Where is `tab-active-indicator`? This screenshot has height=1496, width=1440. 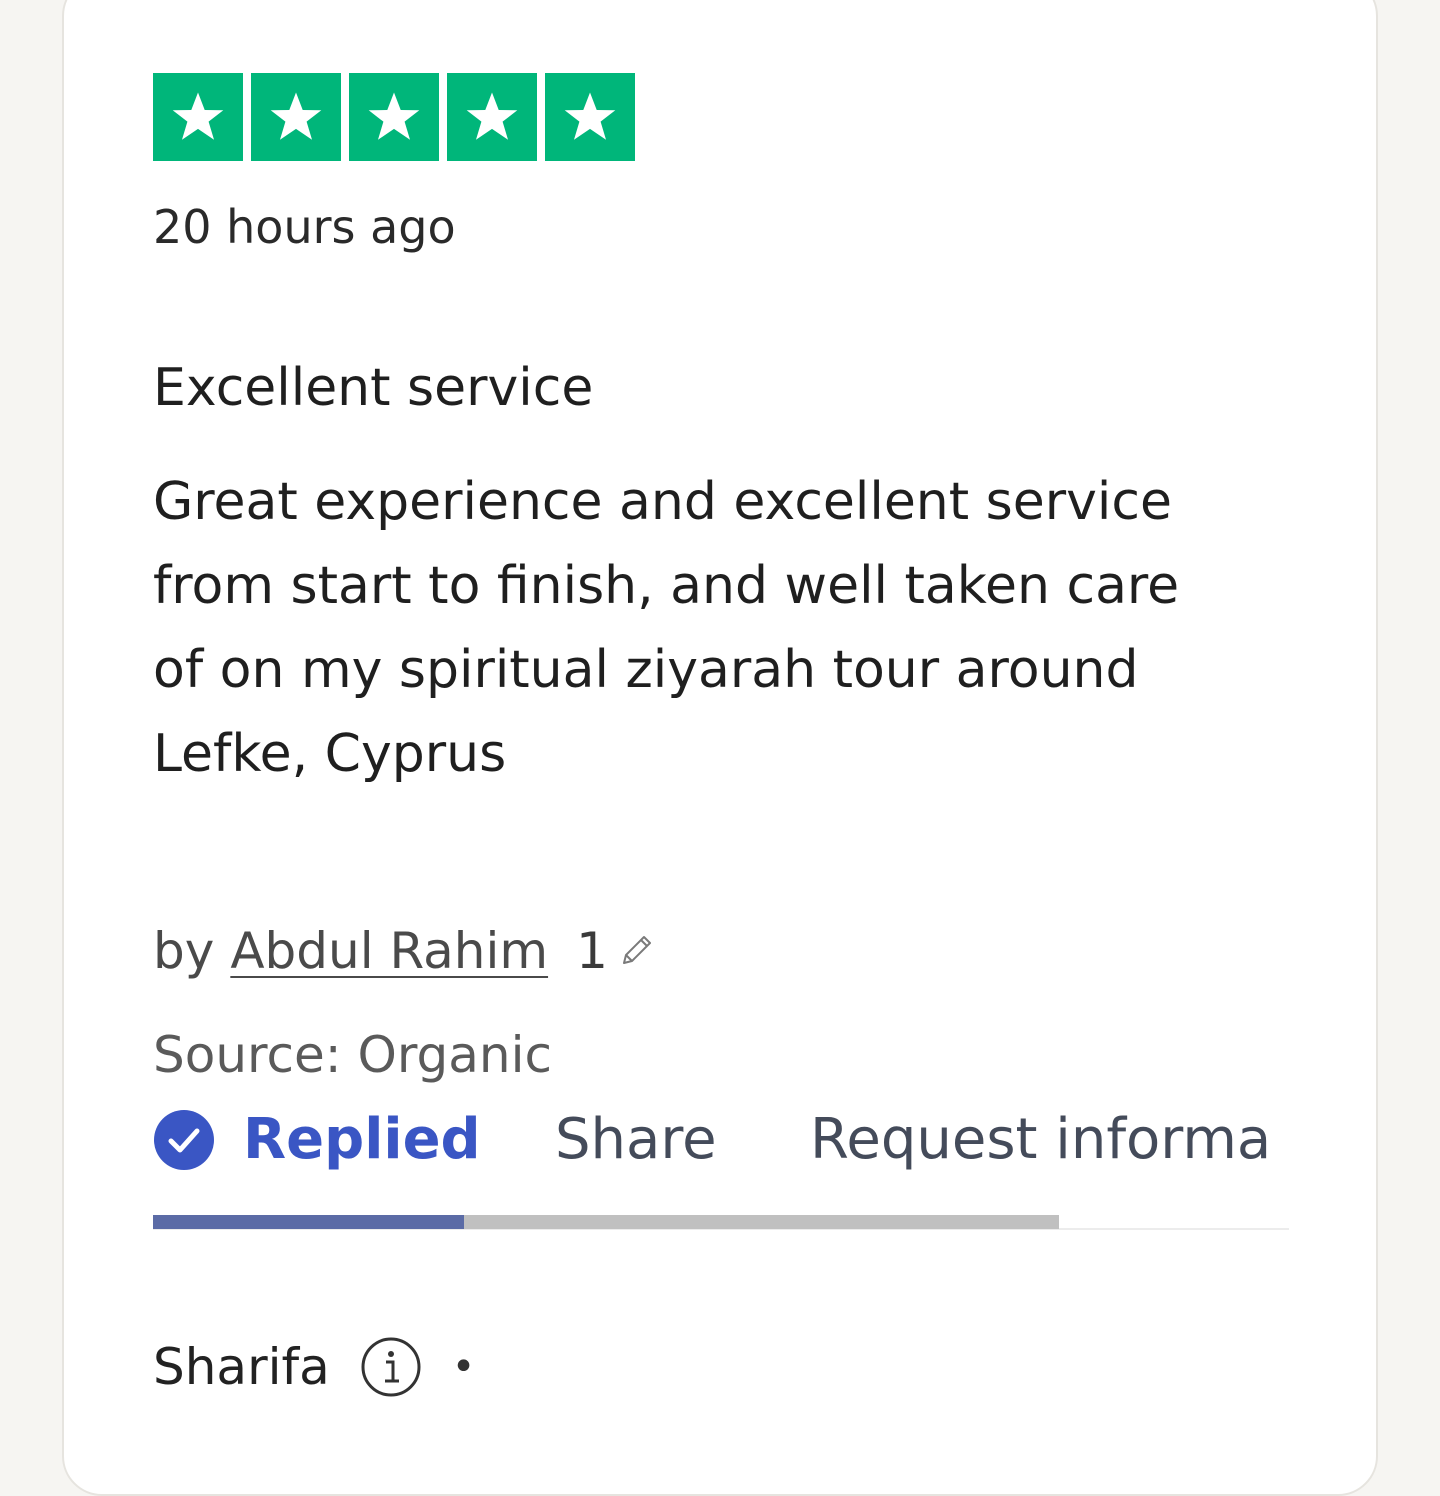 tab-active-indicator is located at coordinates (308, 1222).